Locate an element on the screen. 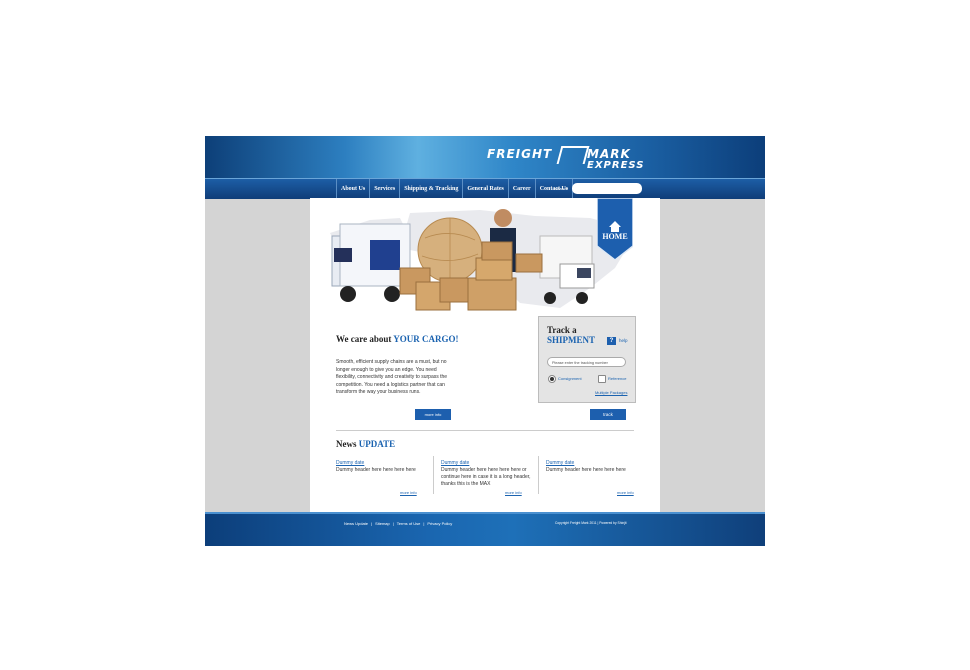  hero-cargo-image is located at coordinates (480, 260).